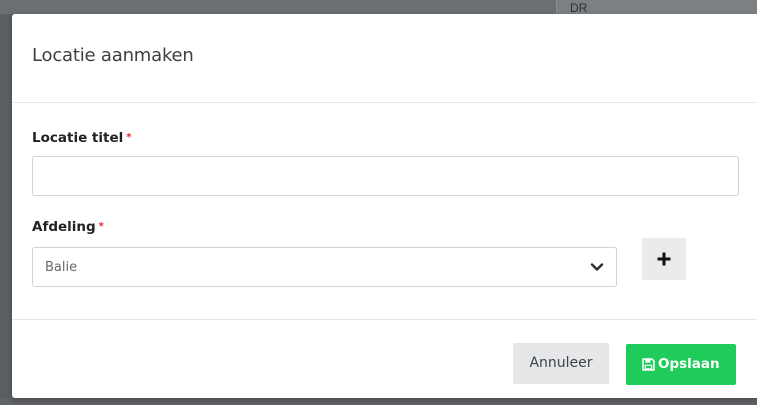 The image size is (757, 405). I want to click on department-select-value: Balie, so click(61, 267).